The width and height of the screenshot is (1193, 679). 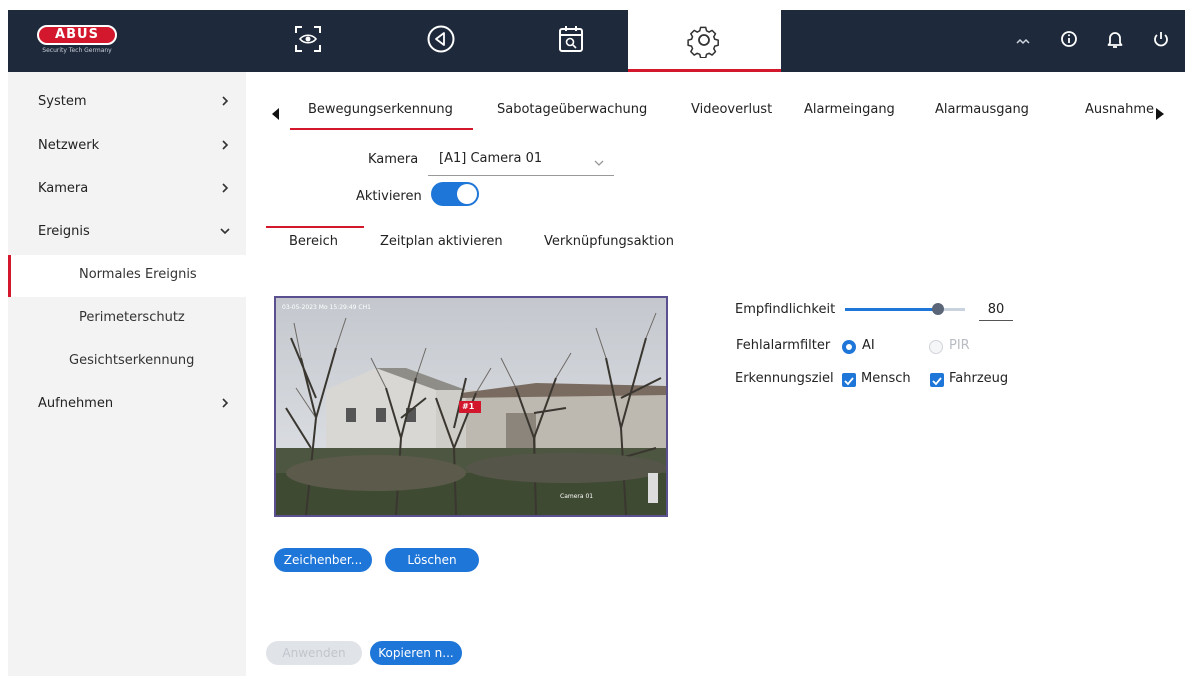 I want to click on power-icon, so click(x=1161, y=41).